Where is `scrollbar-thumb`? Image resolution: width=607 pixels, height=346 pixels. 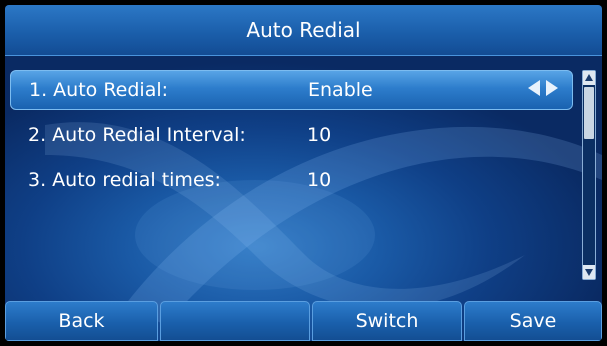
scrollbar-thumb is located at coordinates (589, 113).